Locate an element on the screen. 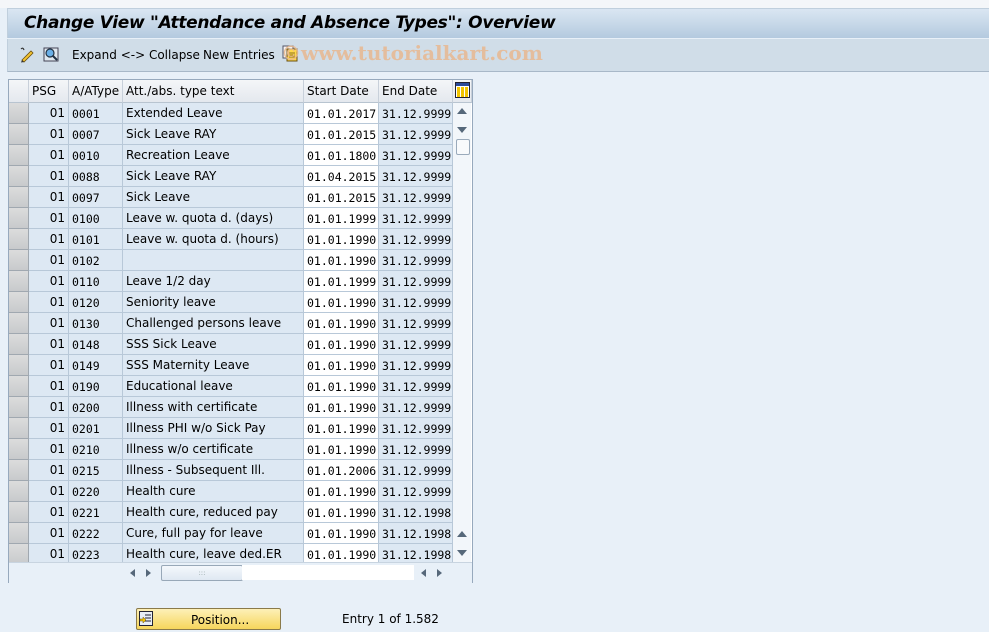 This screenshot has height=632, width=989. cell-start-date: 01.01.1800 is located at coordinates (341, 155).